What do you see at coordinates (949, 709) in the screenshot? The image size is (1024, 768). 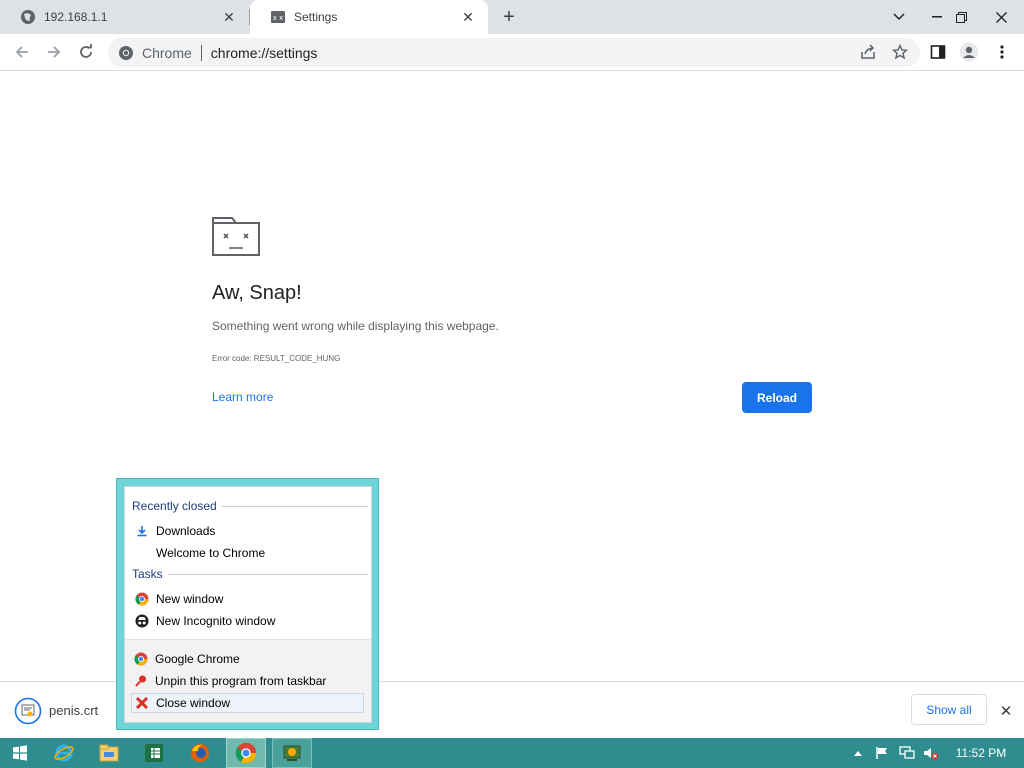 I see `show-all-button: Show all` at bounding box center [949, 709].